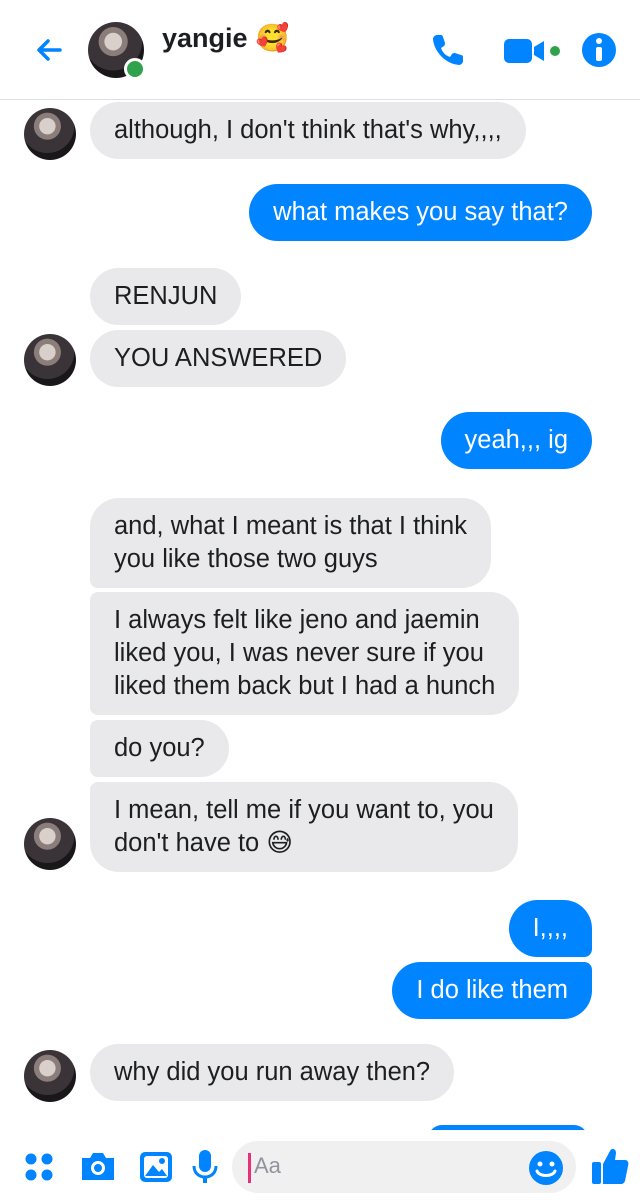 This screenshot has width=640, height=1200. I want to click on contact-name-emoji: 🥰, so click(272, 38).